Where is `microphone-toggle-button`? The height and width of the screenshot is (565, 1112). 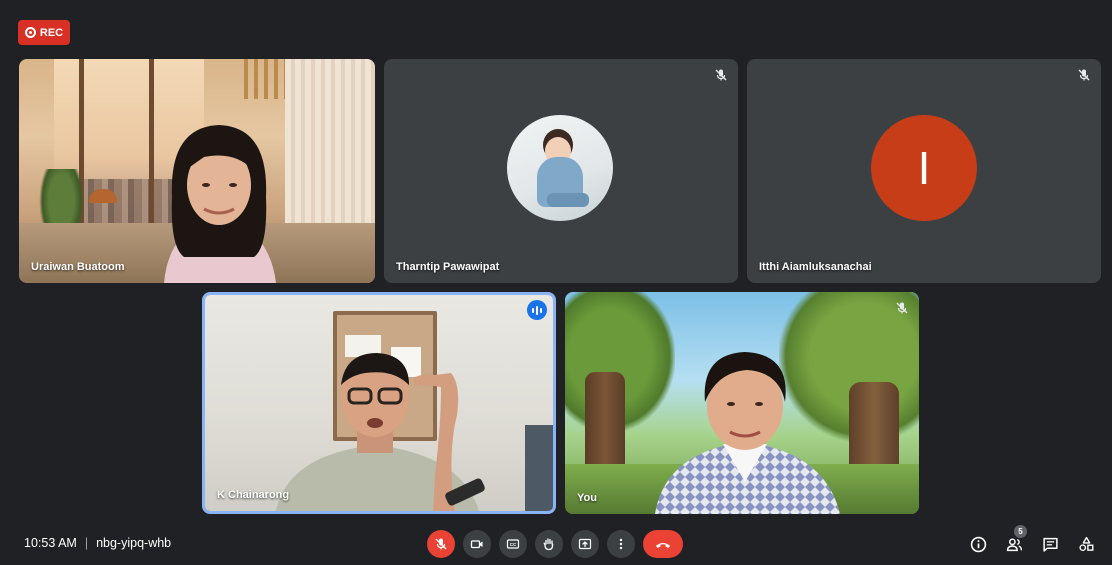 microphone-toggle-button is located at coordinates (441, 544).